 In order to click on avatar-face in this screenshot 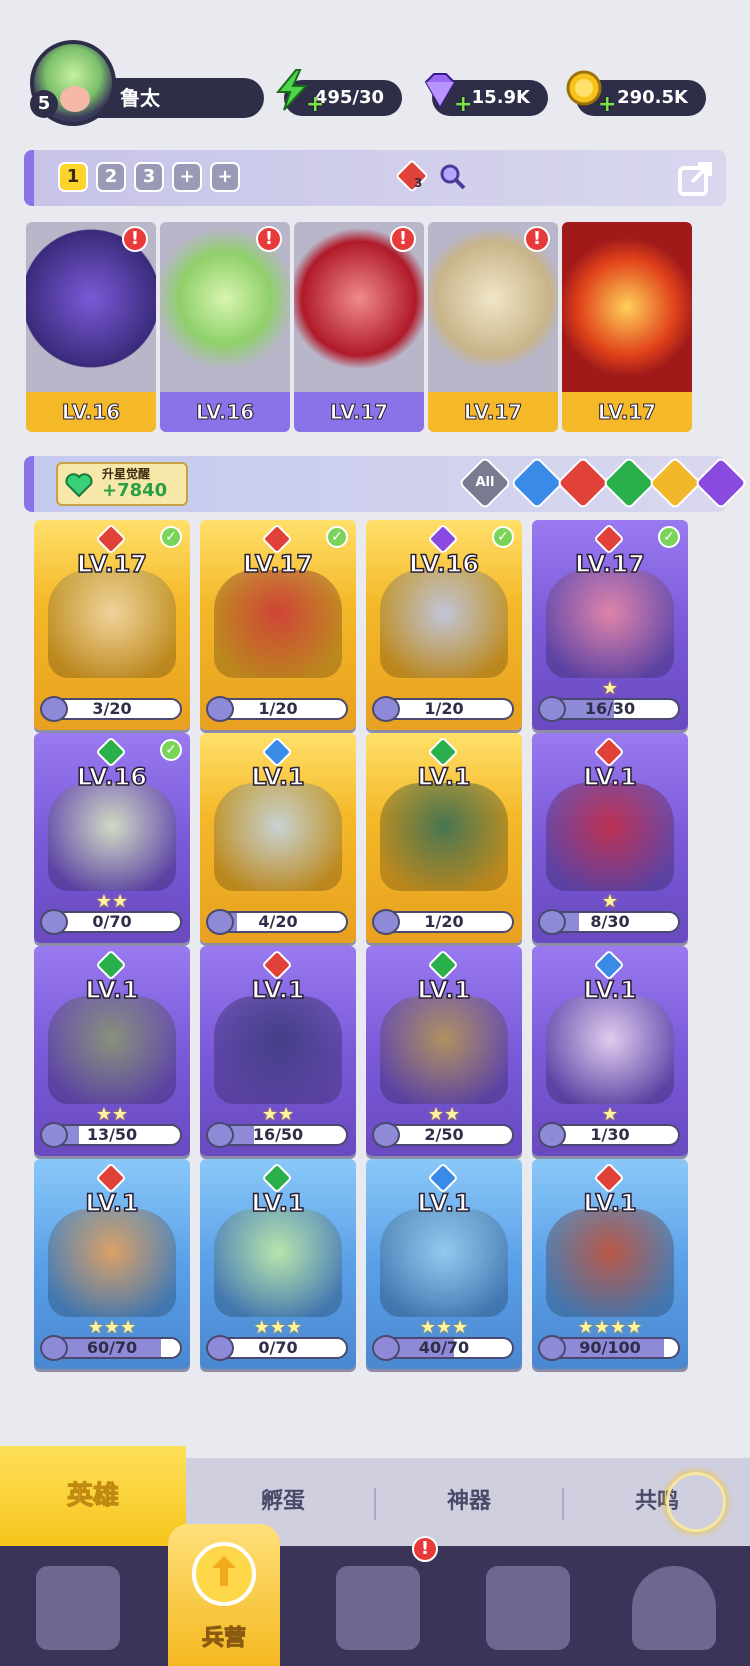, I will do `click(75, 99)`.